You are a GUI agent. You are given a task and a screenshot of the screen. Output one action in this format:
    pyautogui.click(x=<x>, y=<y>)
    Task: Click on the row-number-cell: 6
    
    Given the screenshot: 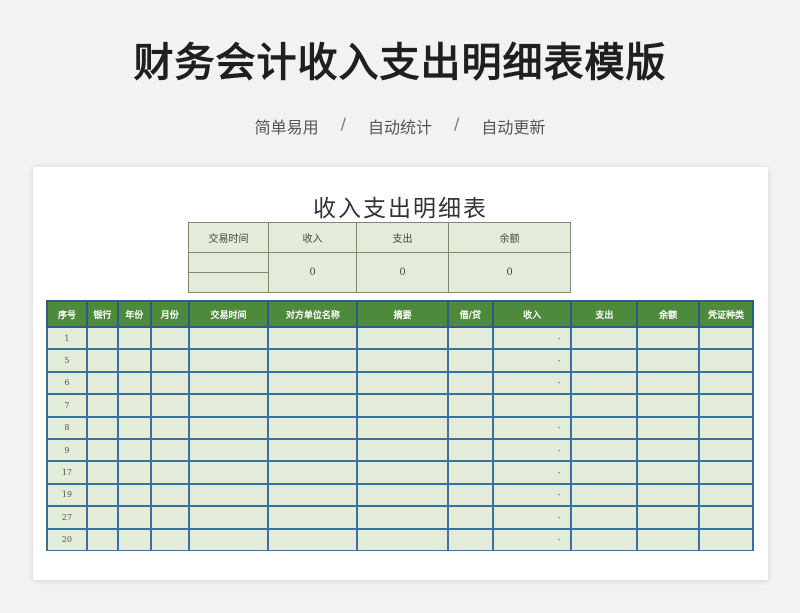 What is the action you would take?
    pyautogui.click(x=67, y=383)
    